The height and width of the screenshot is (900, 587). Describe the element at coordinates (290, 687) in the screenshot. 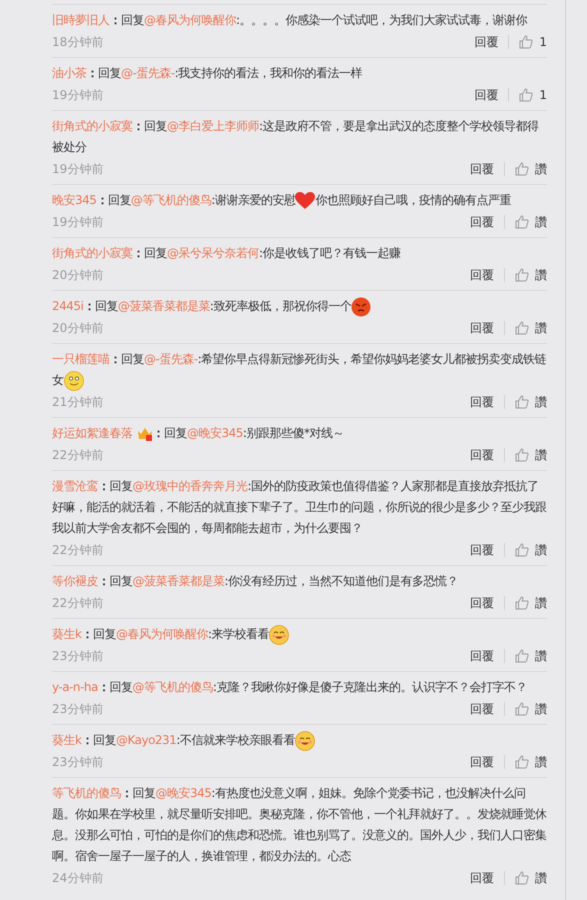

I see `comment-text: y-a-n-ha：回复@等飞机的傻鸟:克隆？我瞅你好像是傻子克隆出来的。认识字不？会打字不？` at that location.